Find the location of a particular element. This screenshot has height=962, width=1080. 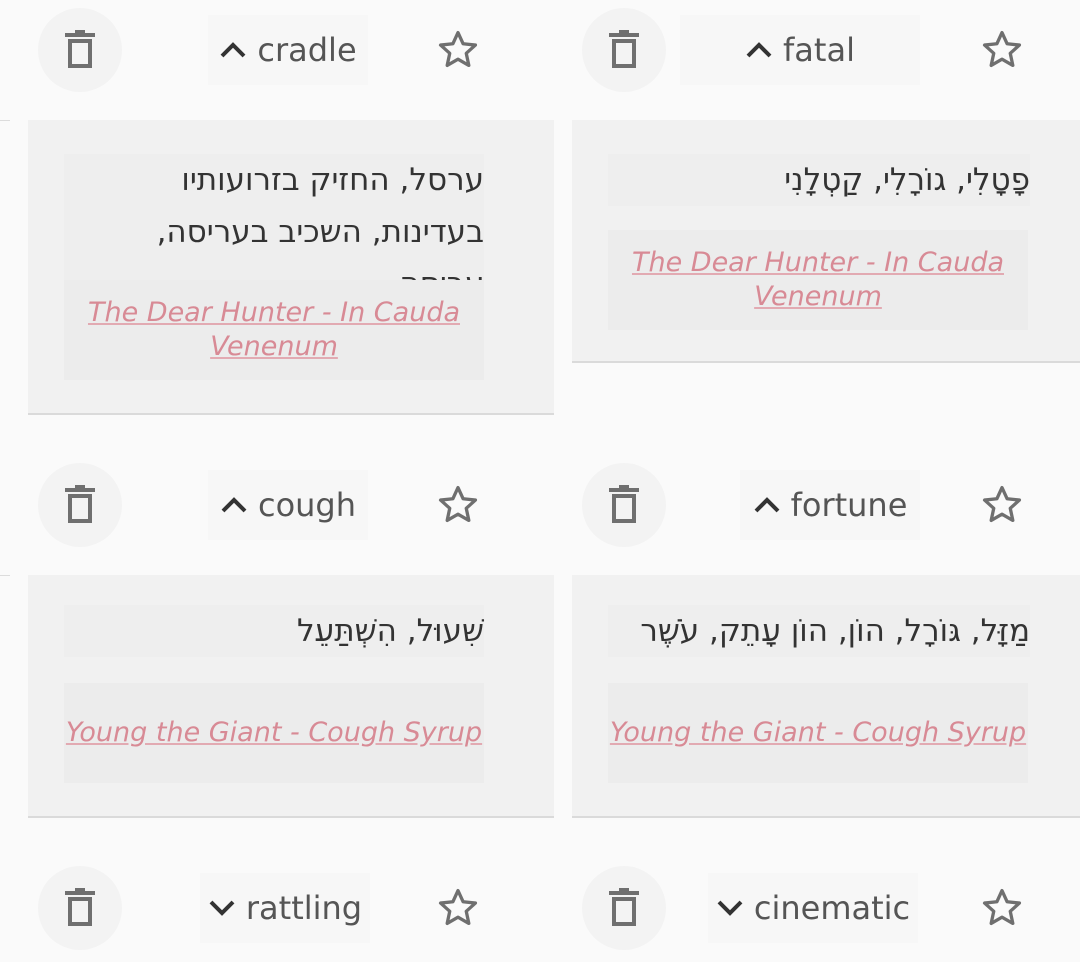

expand-toggle: cinematic is located at coordinates (813, 908).